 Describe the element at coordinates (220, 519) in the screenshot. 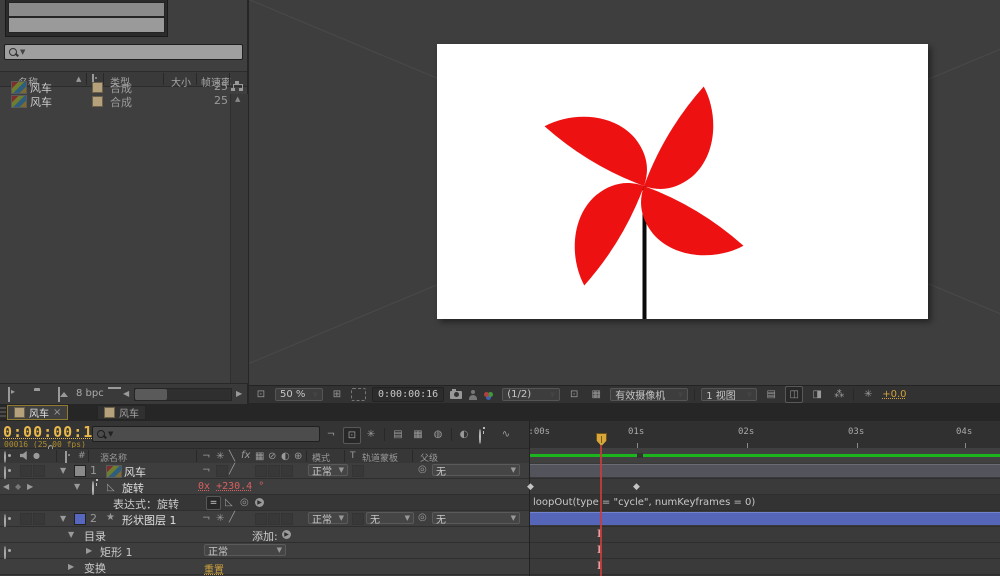

I see `rasterize-switch: ✳` at that location.